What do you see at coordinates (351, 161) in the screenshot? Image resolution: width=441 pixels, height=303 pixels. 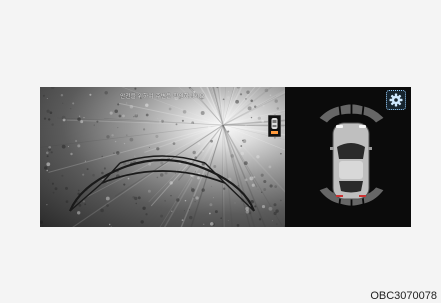 I see `car-top-view-icon` at bounding box center [351, 161].